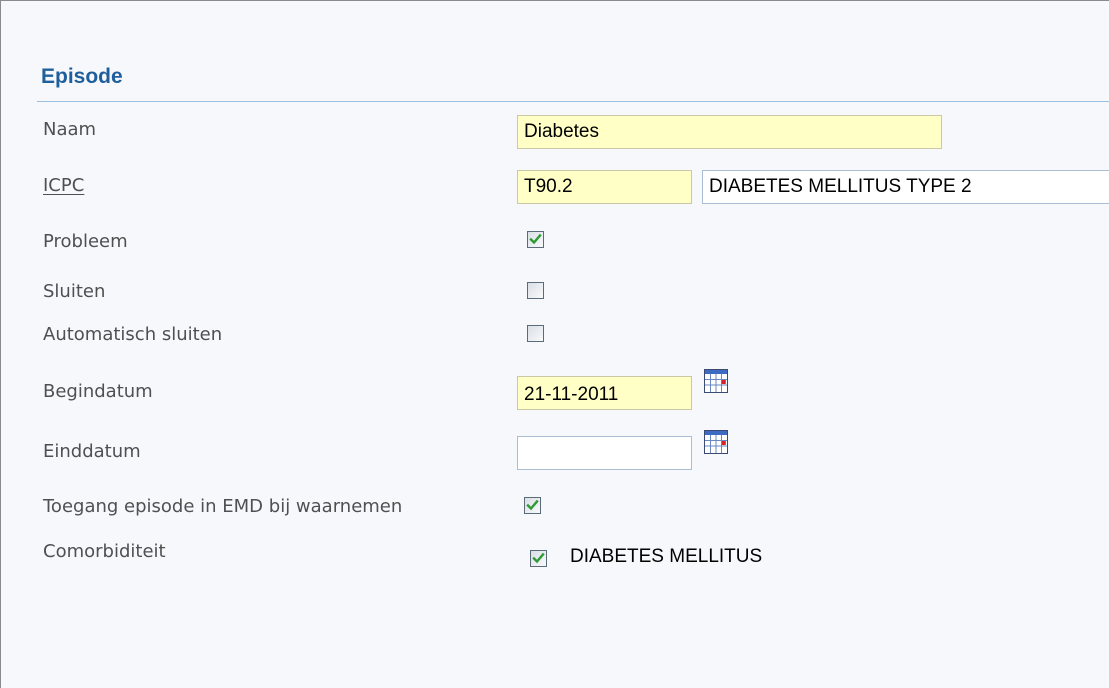 The image size is (1109, 688). What do you see at coordinates (905, 187) in the screenshot?
I see `icpc-description-field: DIABETES MELLITUS TYPE 2` at bounding box center [905, 187].